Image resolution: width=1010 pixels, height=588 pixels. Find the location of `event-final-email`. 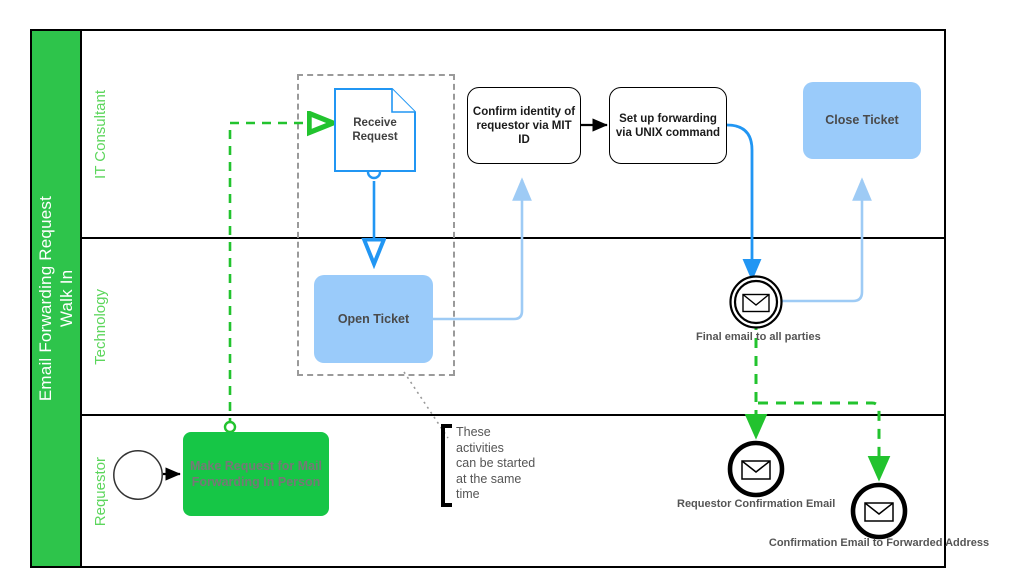

event-final-email is located at coordinates (756, 302).